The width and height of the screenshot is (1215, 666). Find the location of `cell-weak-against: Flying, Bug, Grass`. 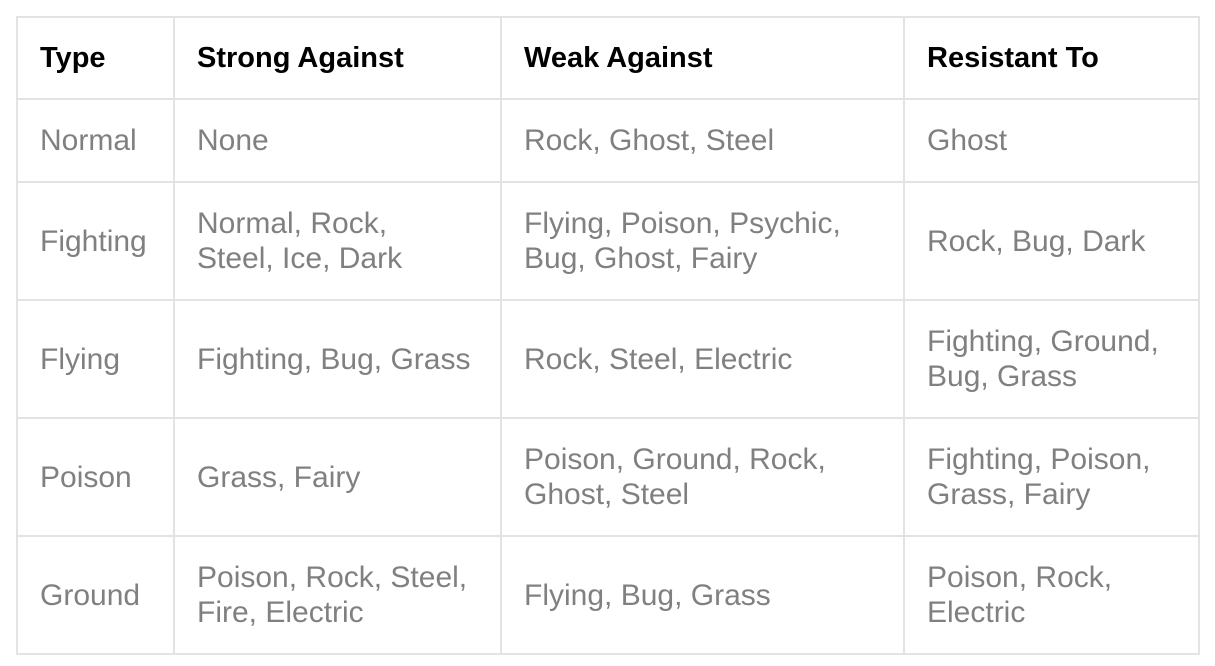

cell-weak-against: Flying, Bug, Grass is located at coordinates (702, 595).